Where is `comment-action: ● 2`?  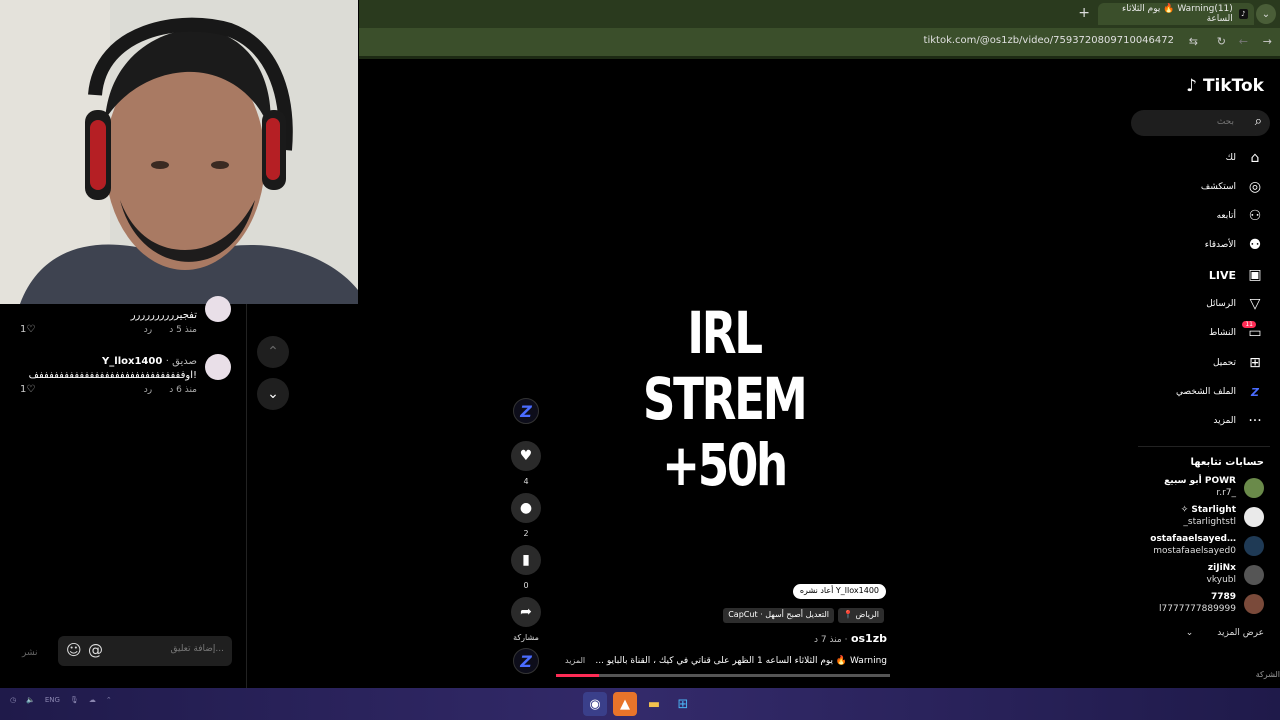
comment-action: ● 2 is located at coordinates (526, 515).